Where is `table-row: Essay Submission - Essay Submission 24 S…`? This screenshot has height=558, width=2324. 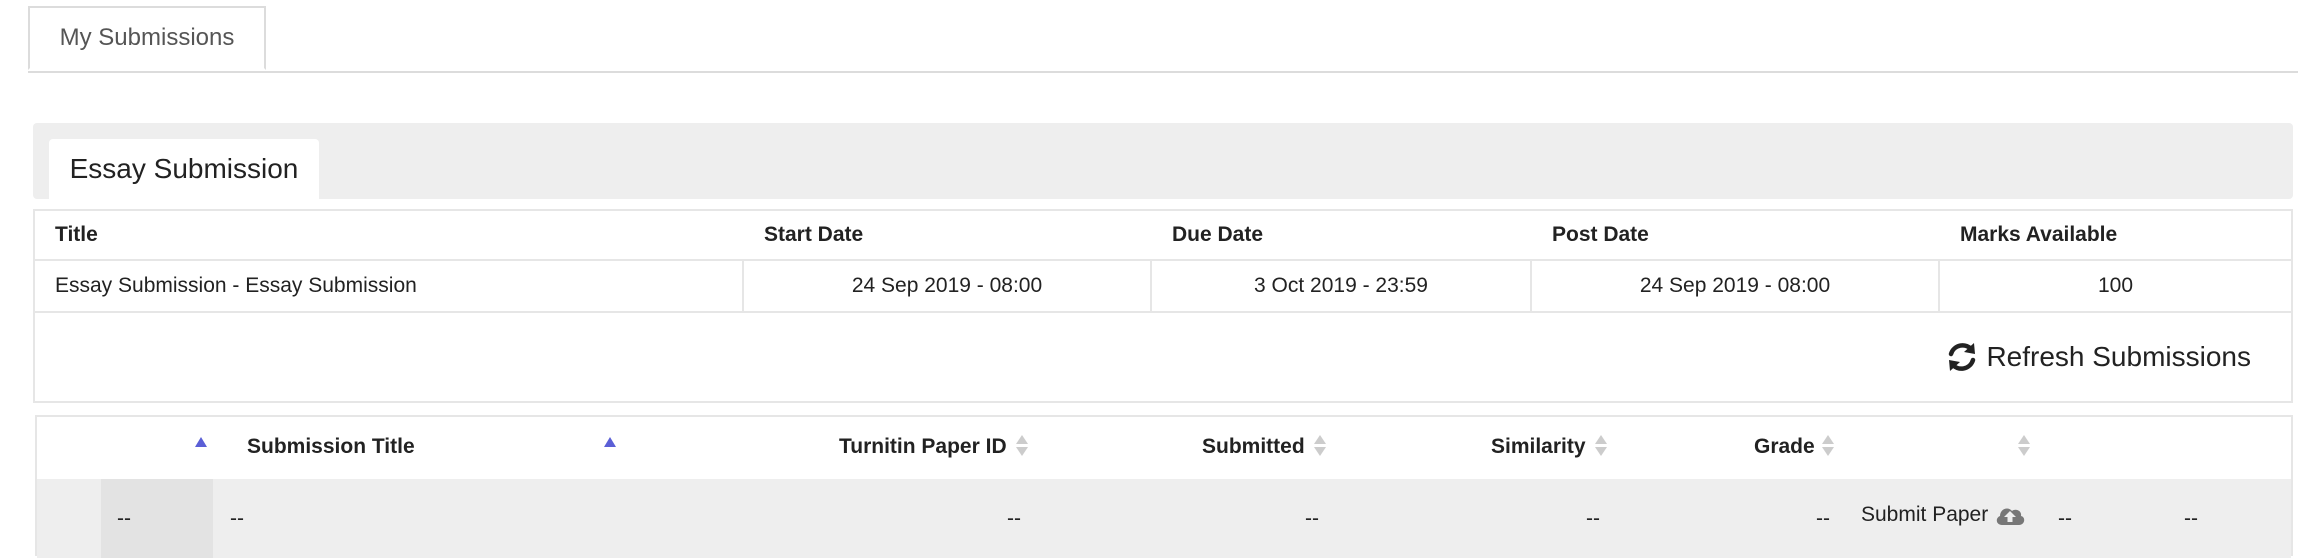
table-row: Essay Submission - Essay Submission 24 S… is located at coordinates (1163, 286).